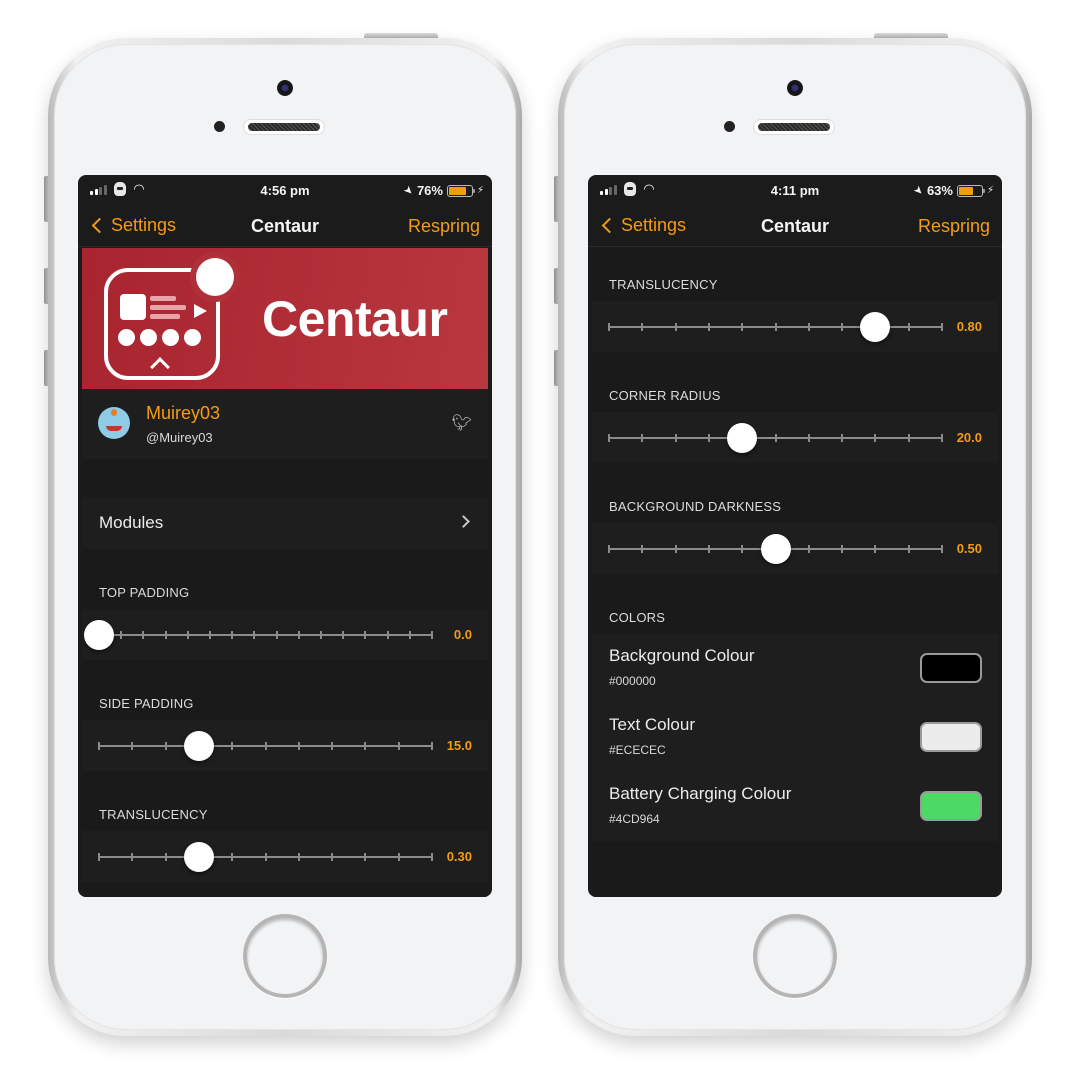  What do you see at coordinates (459, 745) in the screenshot?
I see `slider-value: 15.0` at bounding box center [459, 745].